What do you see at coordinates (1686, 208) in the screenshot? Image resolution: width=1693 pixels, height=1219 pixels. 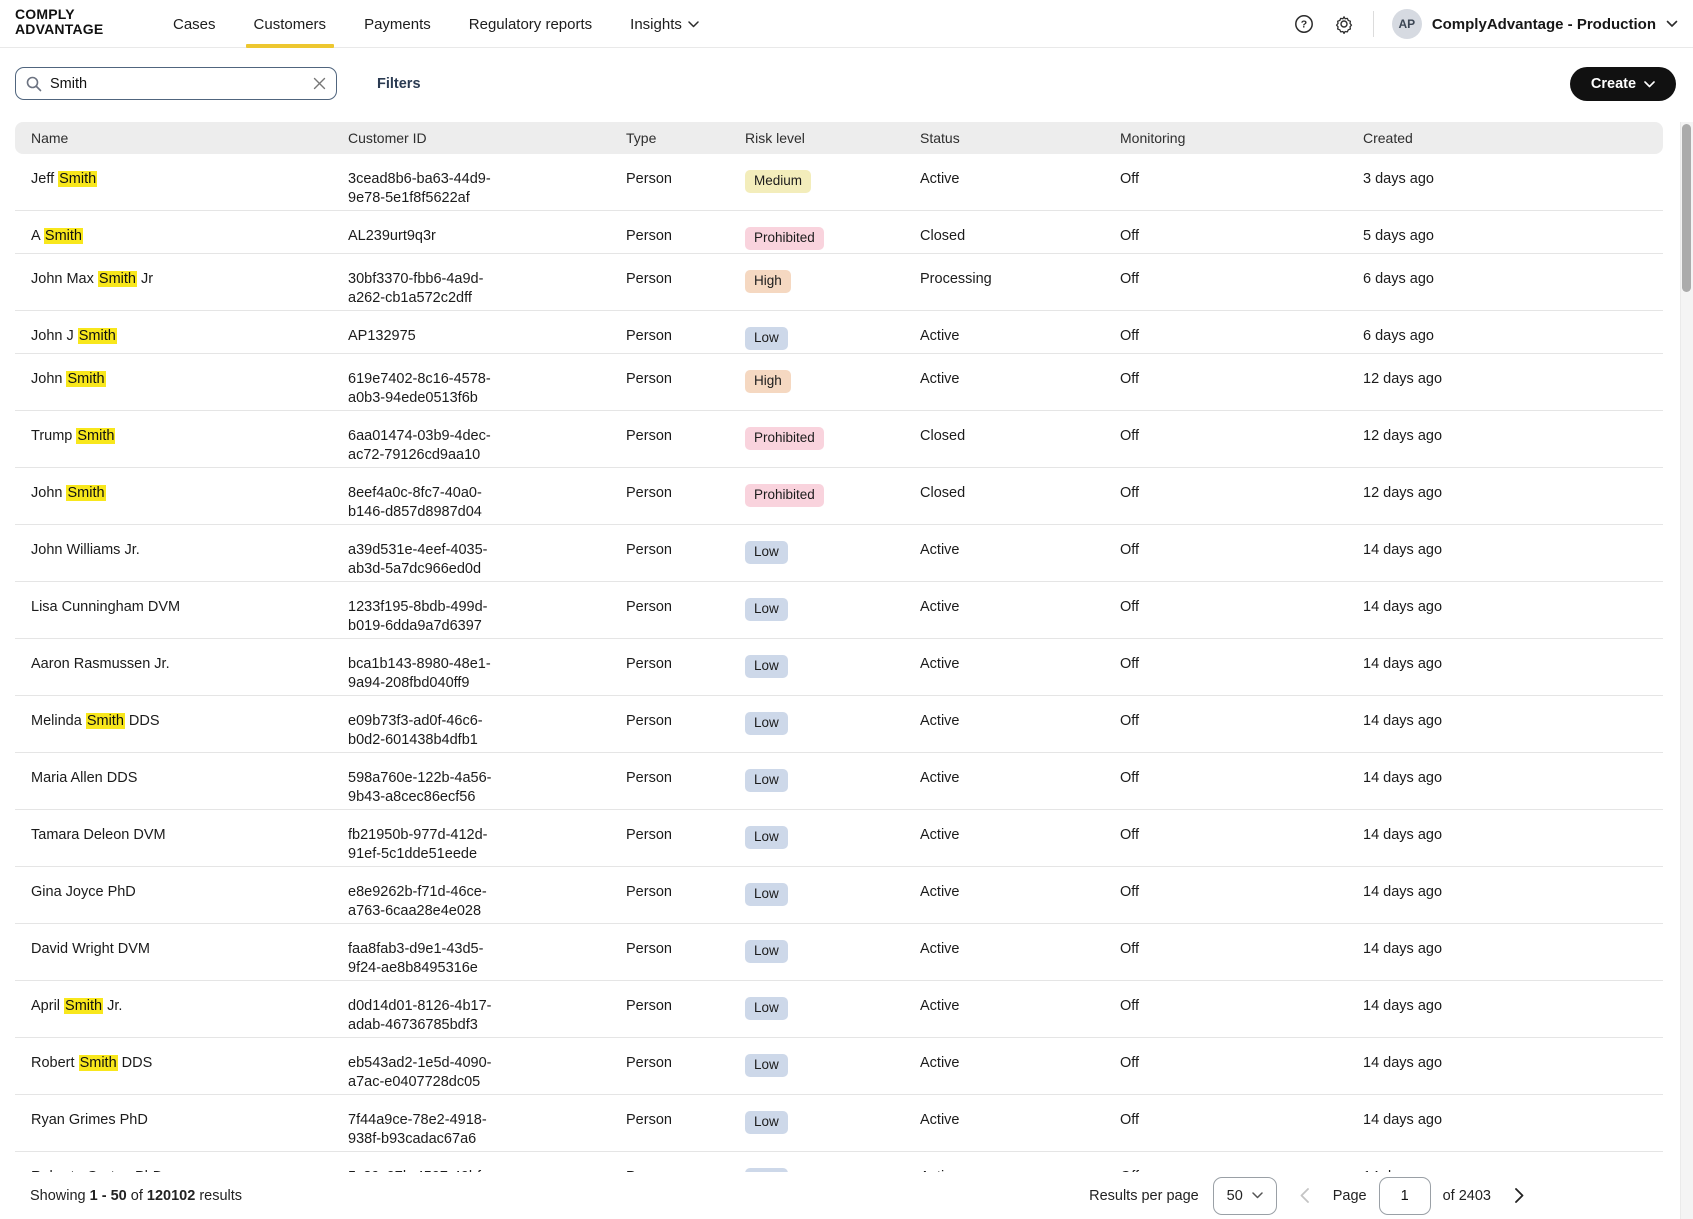 I see `scrollbar-thumb` at bounding box center [1686, 208].